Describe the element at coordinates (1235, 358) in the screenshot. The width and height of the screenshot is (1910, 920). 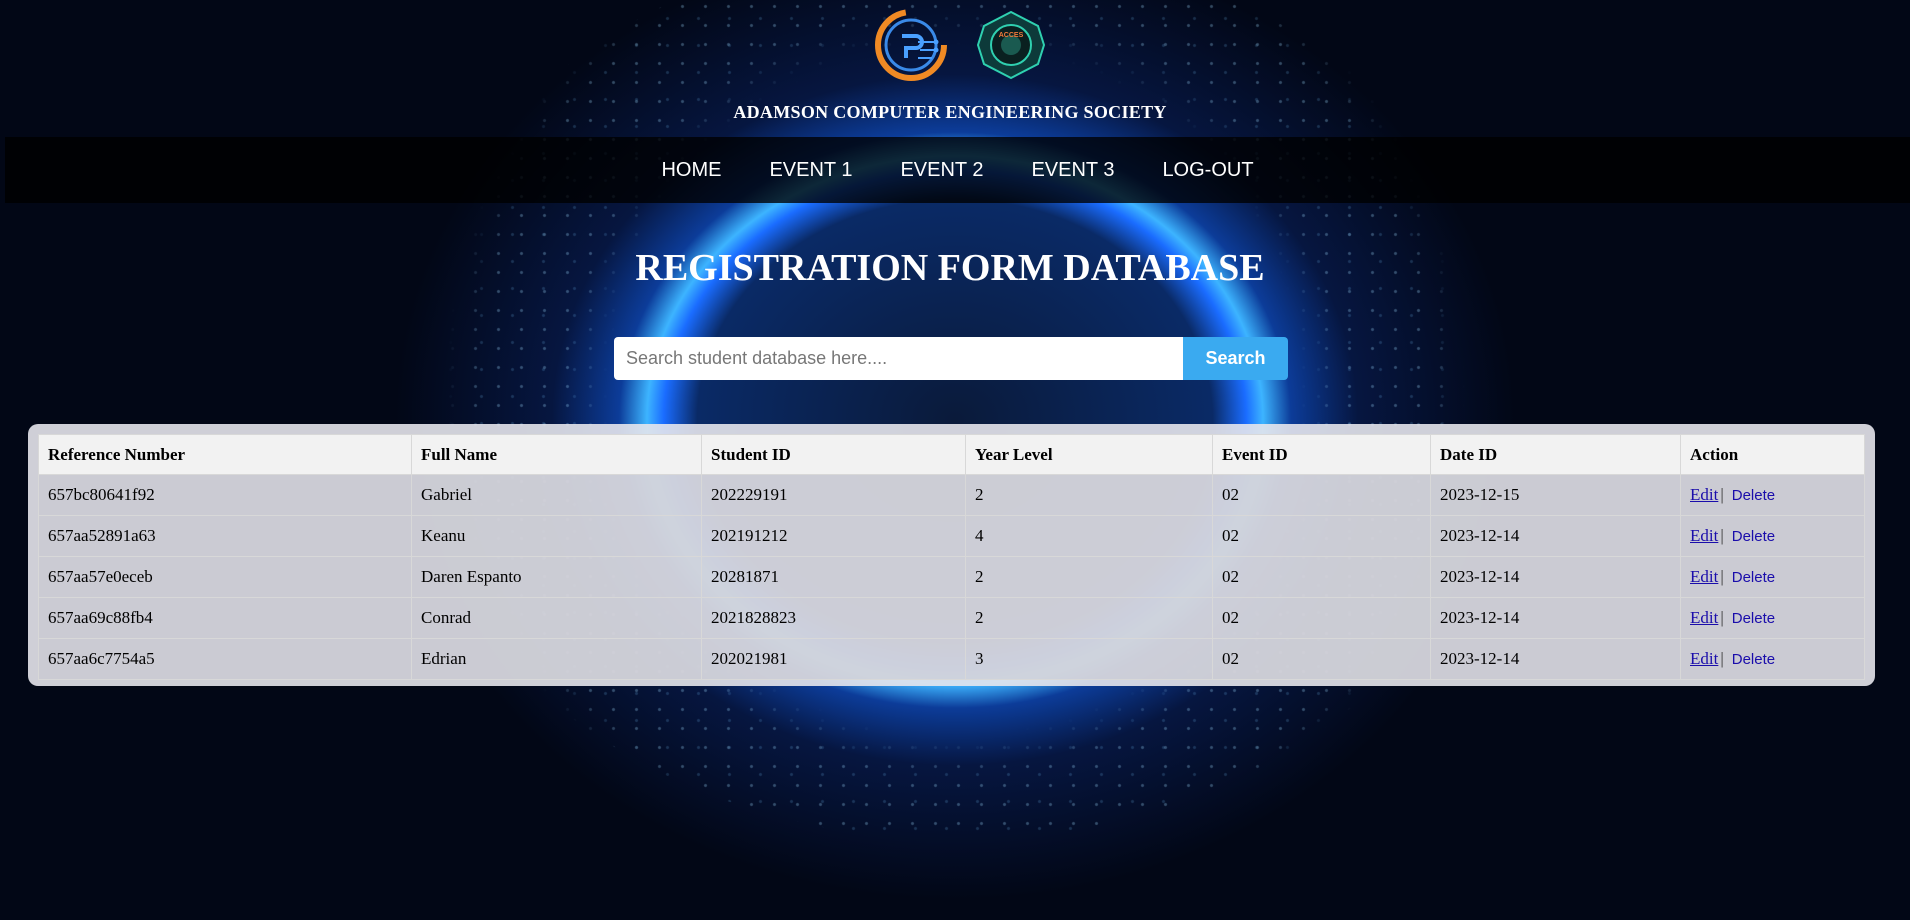
I see `search-button: Search` at that location.